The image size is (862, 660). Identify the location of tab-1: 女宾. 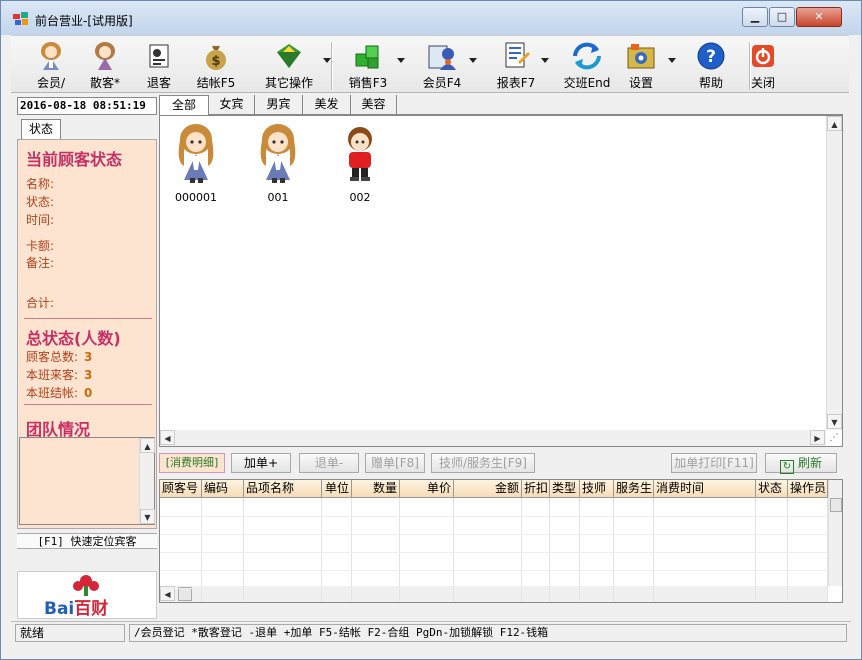
(232, 105).